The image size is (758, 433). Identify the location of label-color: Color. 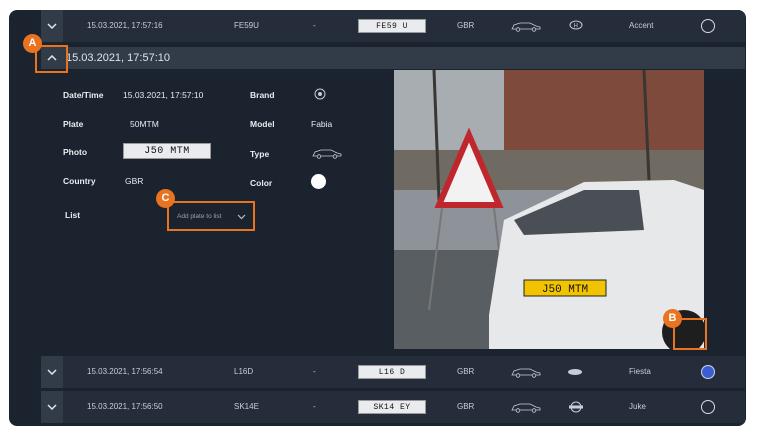
(261, 183).